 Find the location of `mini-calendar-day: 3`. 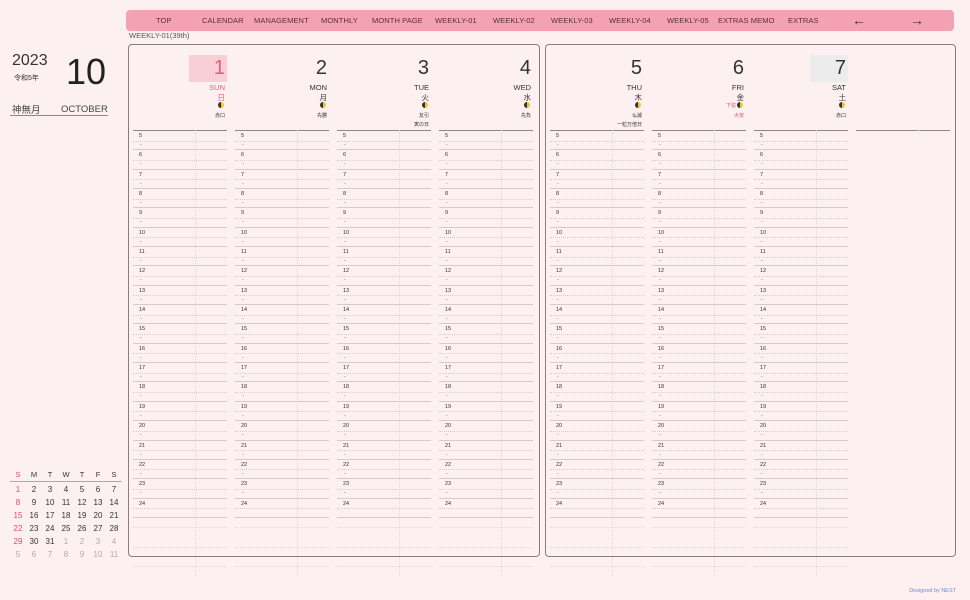

mini-calendar-day: 3 is located at coordinates (98, 541).